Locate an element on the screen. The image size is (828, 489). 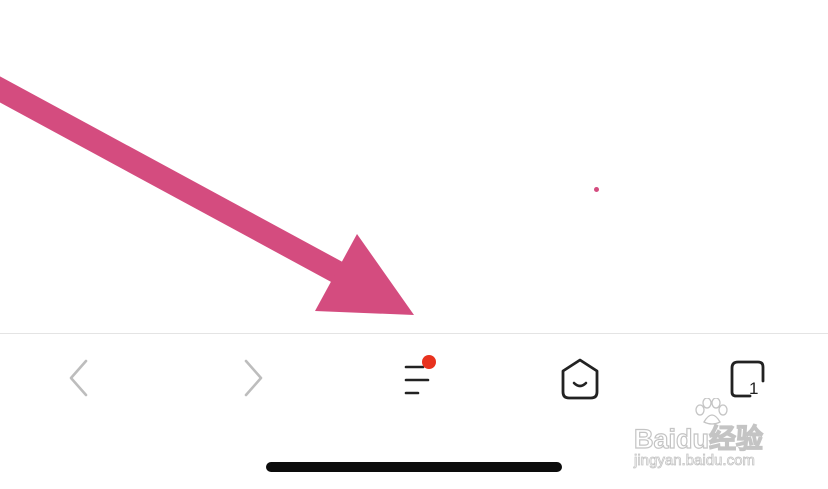
watermark-url: jingyan.baidu.com is located at coordinates (695, 461).